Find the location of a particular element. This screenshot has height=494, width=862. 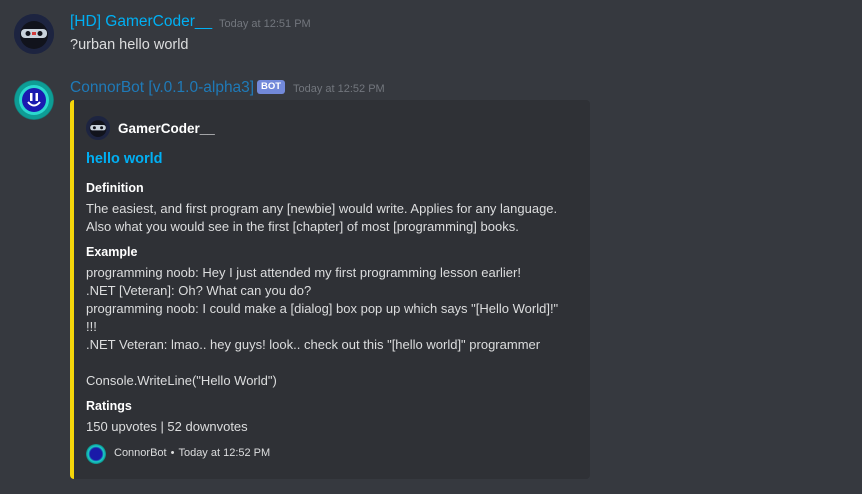

message-author: [HD] GamerCoder__ is located at coordinates (141, 22).